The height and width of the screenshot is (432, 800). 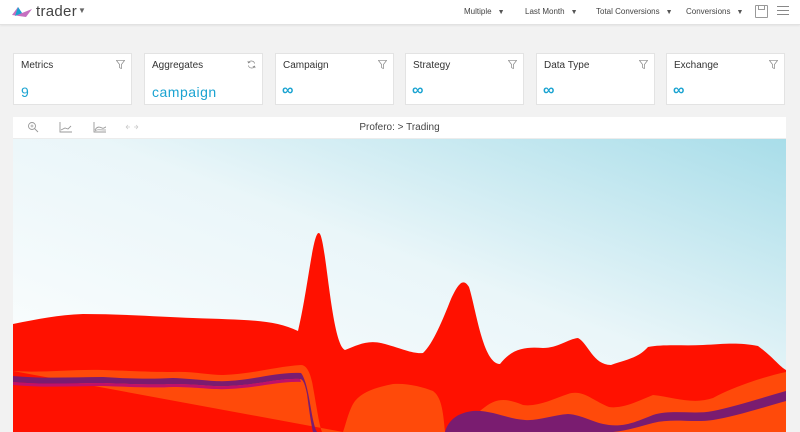 I want to click on app-logo: trader, so click(x=44, y=11).